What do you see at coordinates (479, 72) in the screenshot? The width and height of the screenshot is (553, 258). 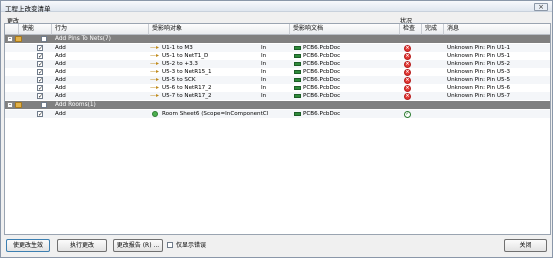 I see `message-cell: Unknown Pin: Pin U5-3` at bounding box center [479, 72].